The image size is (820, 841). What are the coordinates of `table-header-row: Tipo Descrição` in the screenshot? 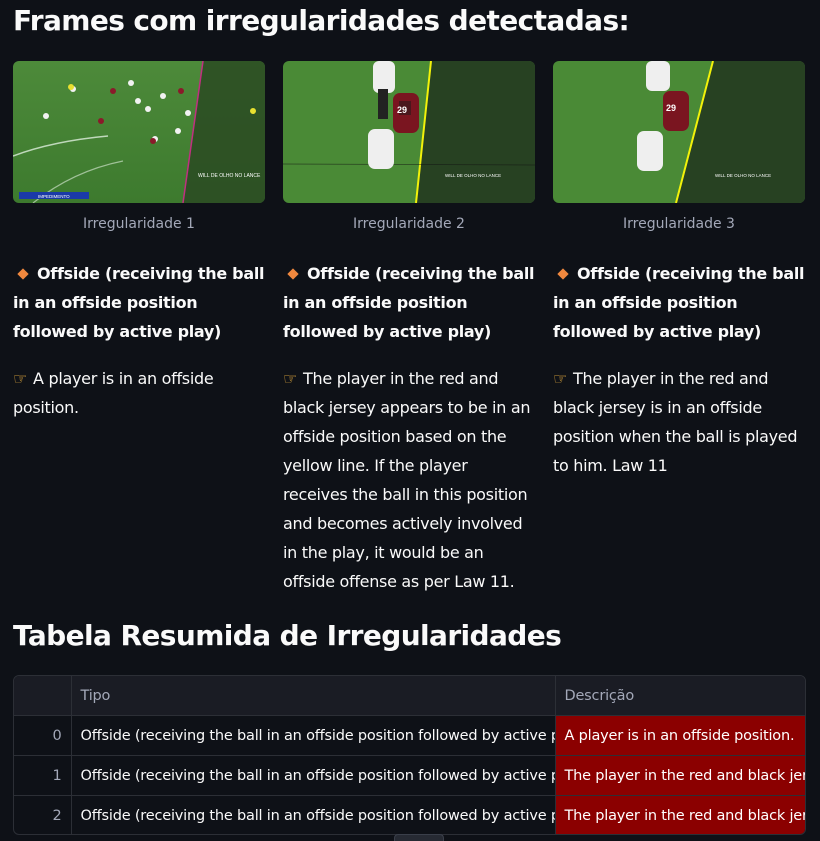 It's located at (409, 696).